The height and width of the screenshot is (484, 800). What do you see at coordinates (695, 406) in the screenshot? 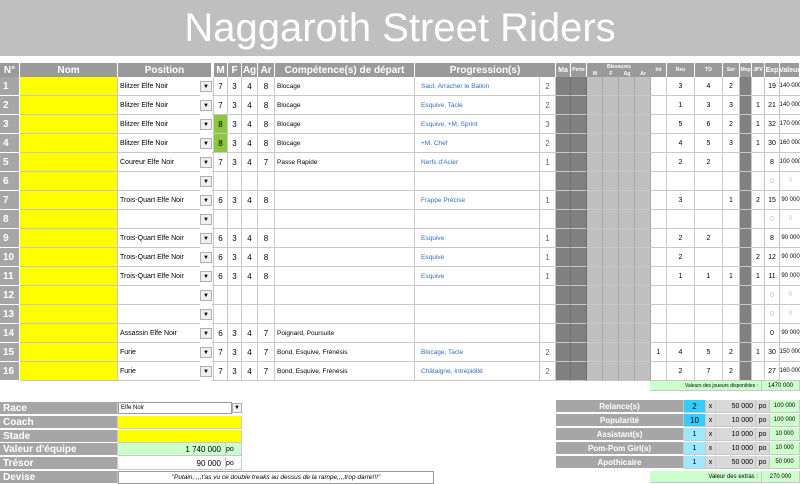
I see `extra-qty-input: 2` at bounding box center [695, 406].